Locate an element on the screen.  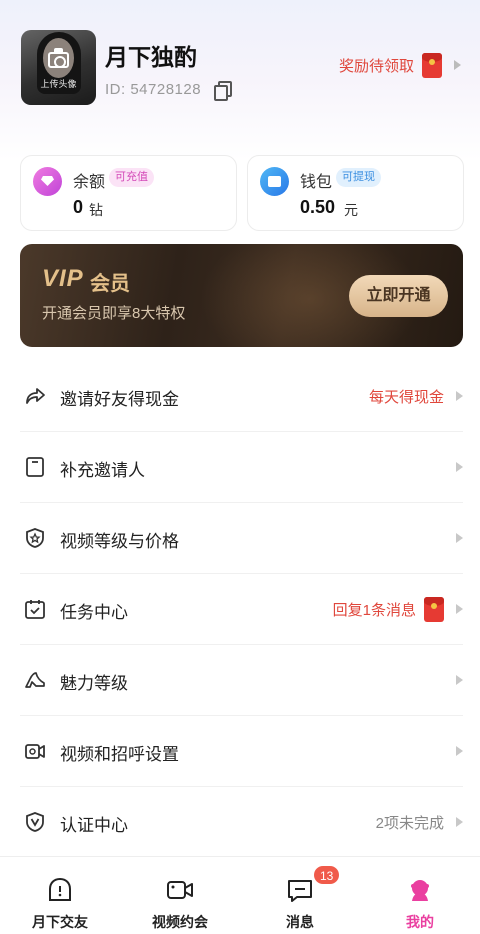
profile-header: 上传头像 月下独酌 ID: 54728128 奖励待领取 is located at coordinates (241, 68).